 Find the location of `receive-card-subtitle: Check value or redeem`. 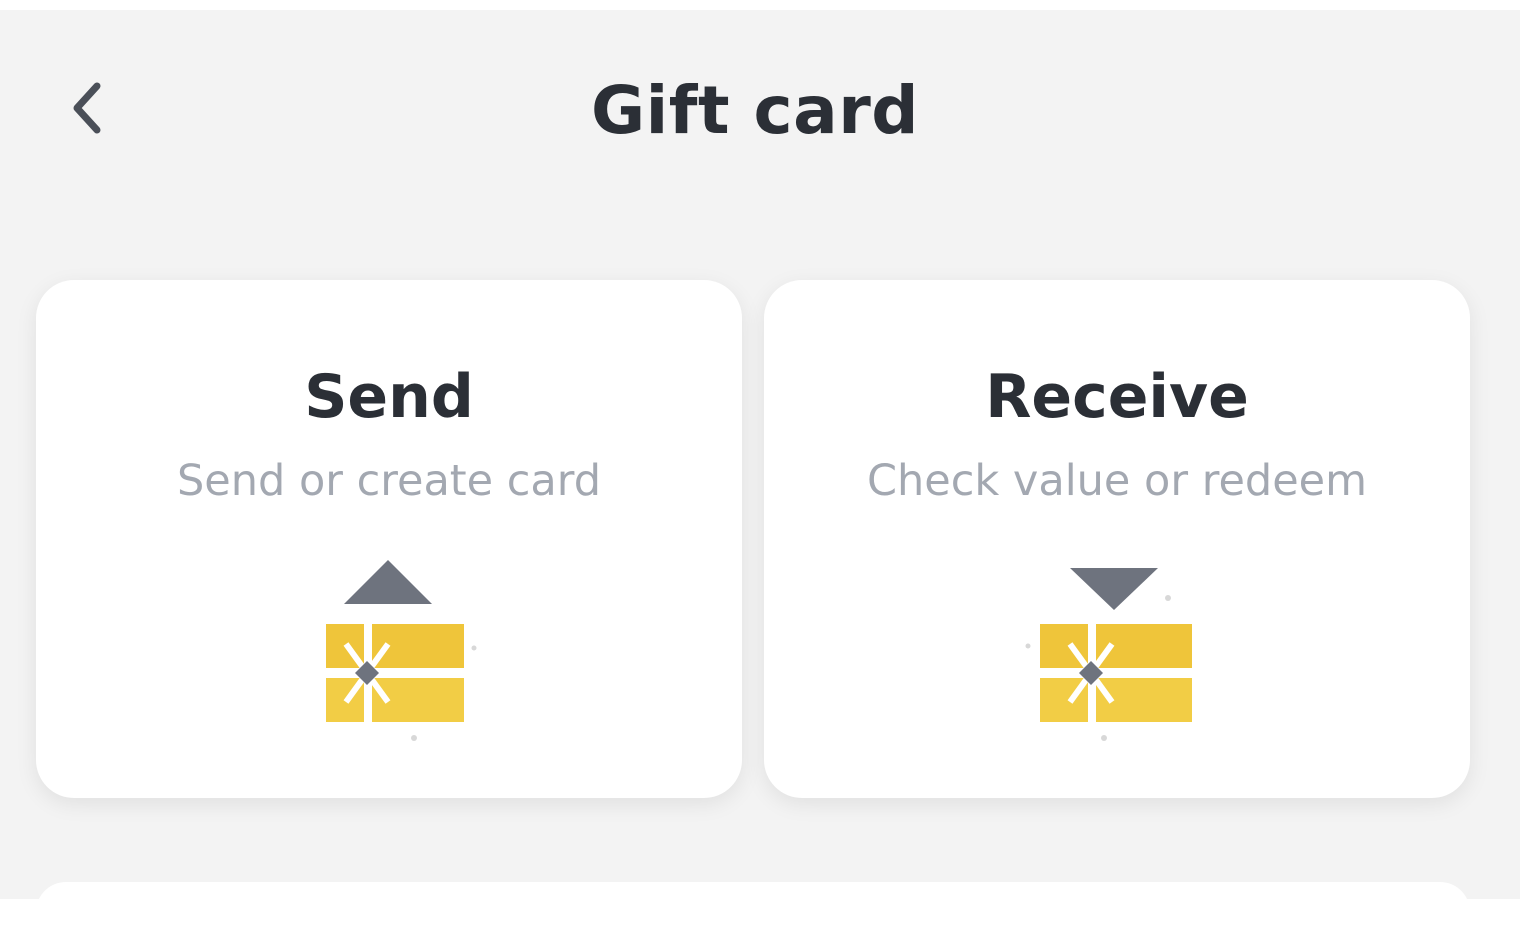

receive-card-subtitle: Check value or redeem is located at coordinates (1116, 481).